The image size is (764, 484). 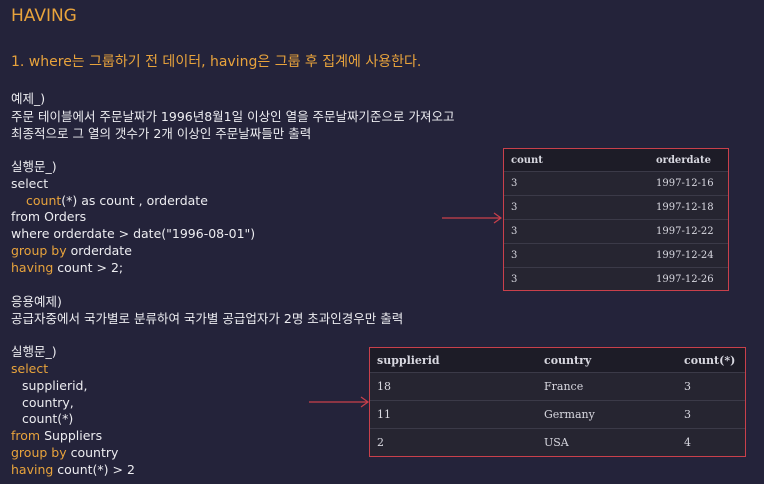 What do you see at coordinates (94, 469) in the screenshot?
I see `code2-line7-rest: count(*) > 2` at bounding box center [94, 469].